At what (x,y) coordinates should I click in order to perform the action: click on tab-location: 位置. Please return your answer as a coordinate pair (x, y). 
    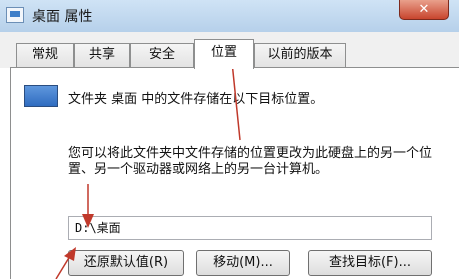
    Looking at the image, I should click on (224, 54).